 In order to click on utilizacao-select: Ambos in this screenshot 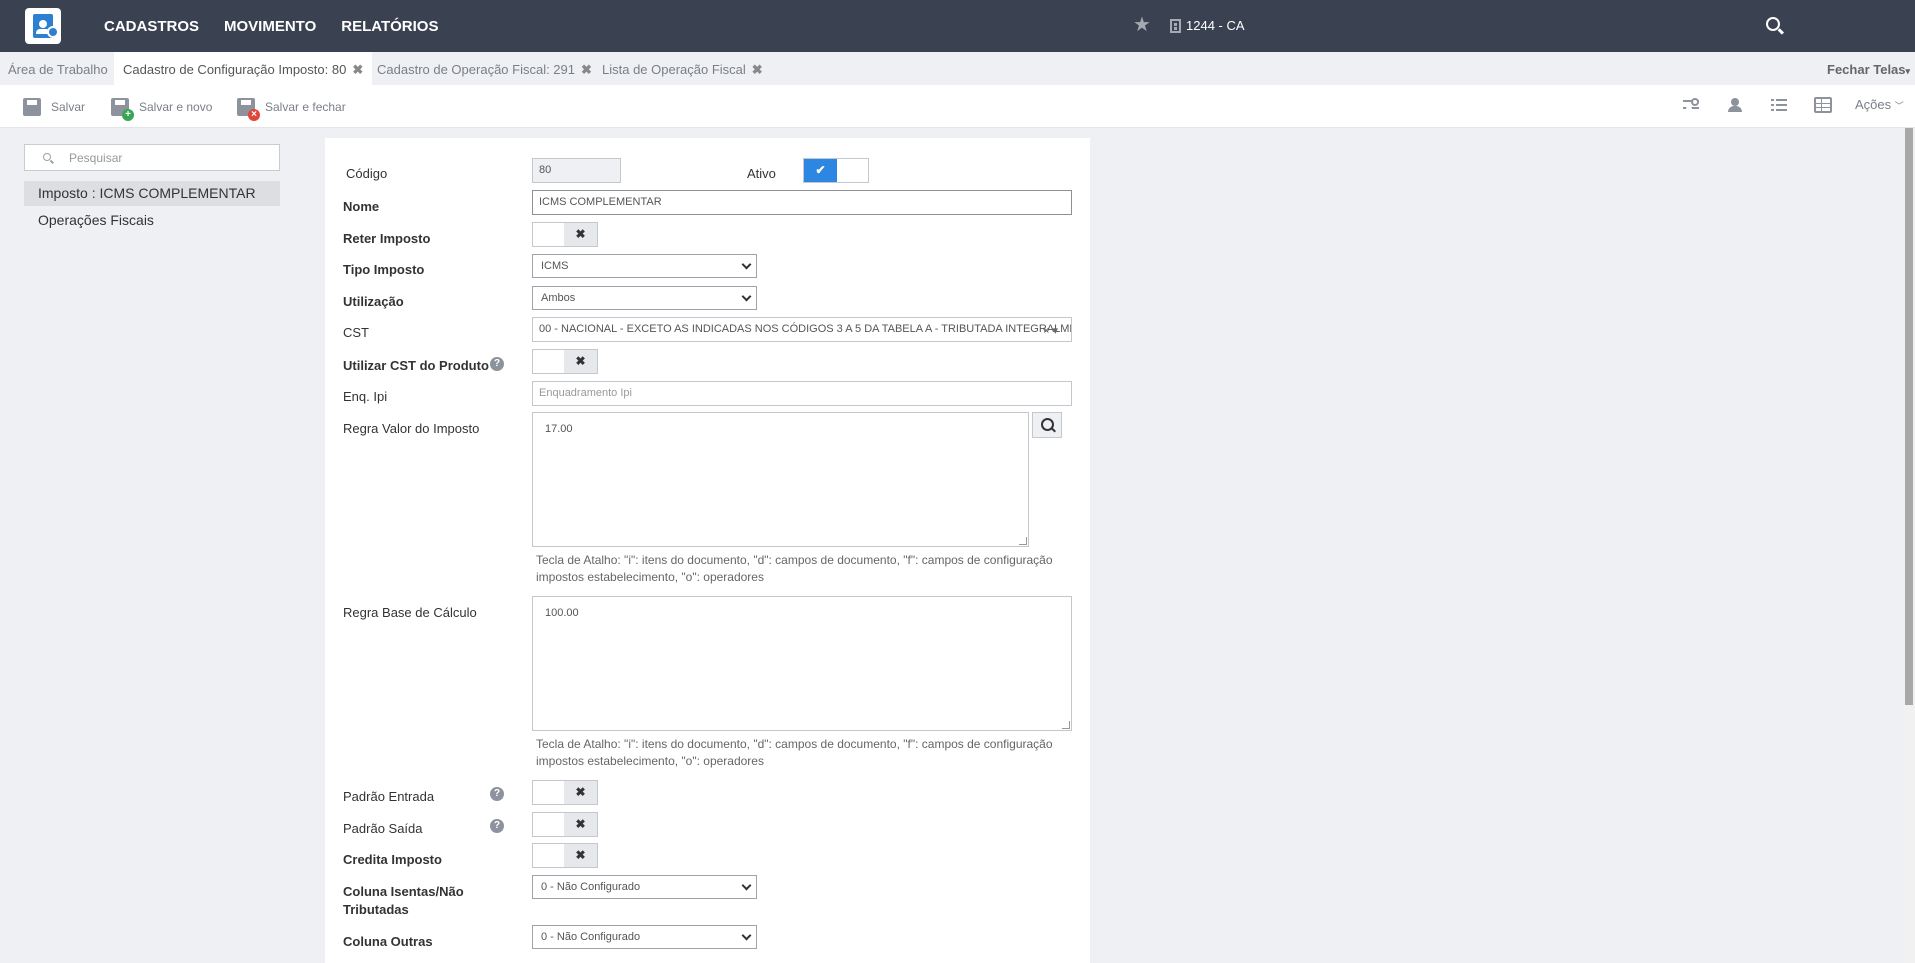, I will do `click(644, 298)`.